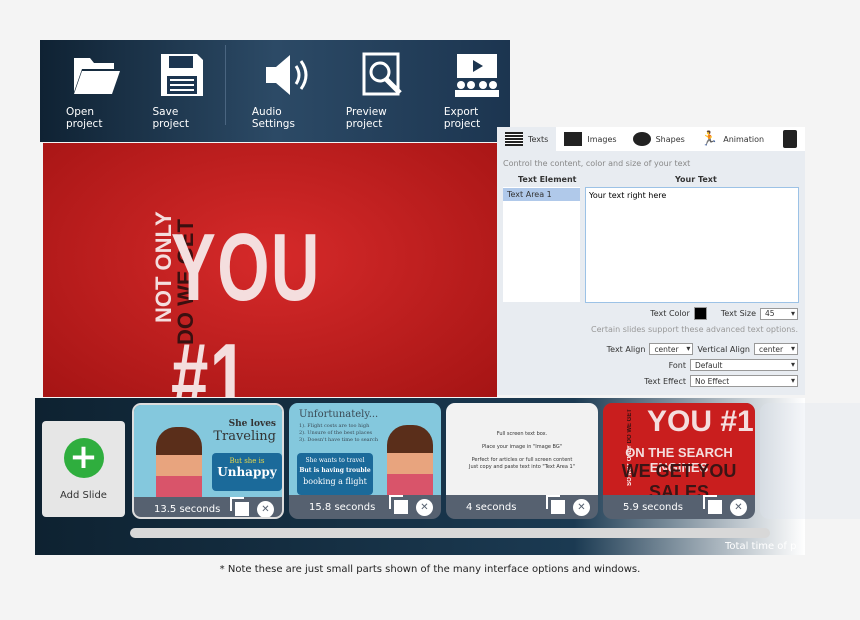 Image resolution: width=860 pixels, height=620 pixels. I want to click on thumb-text: DO WE GET, so click(630, 426).